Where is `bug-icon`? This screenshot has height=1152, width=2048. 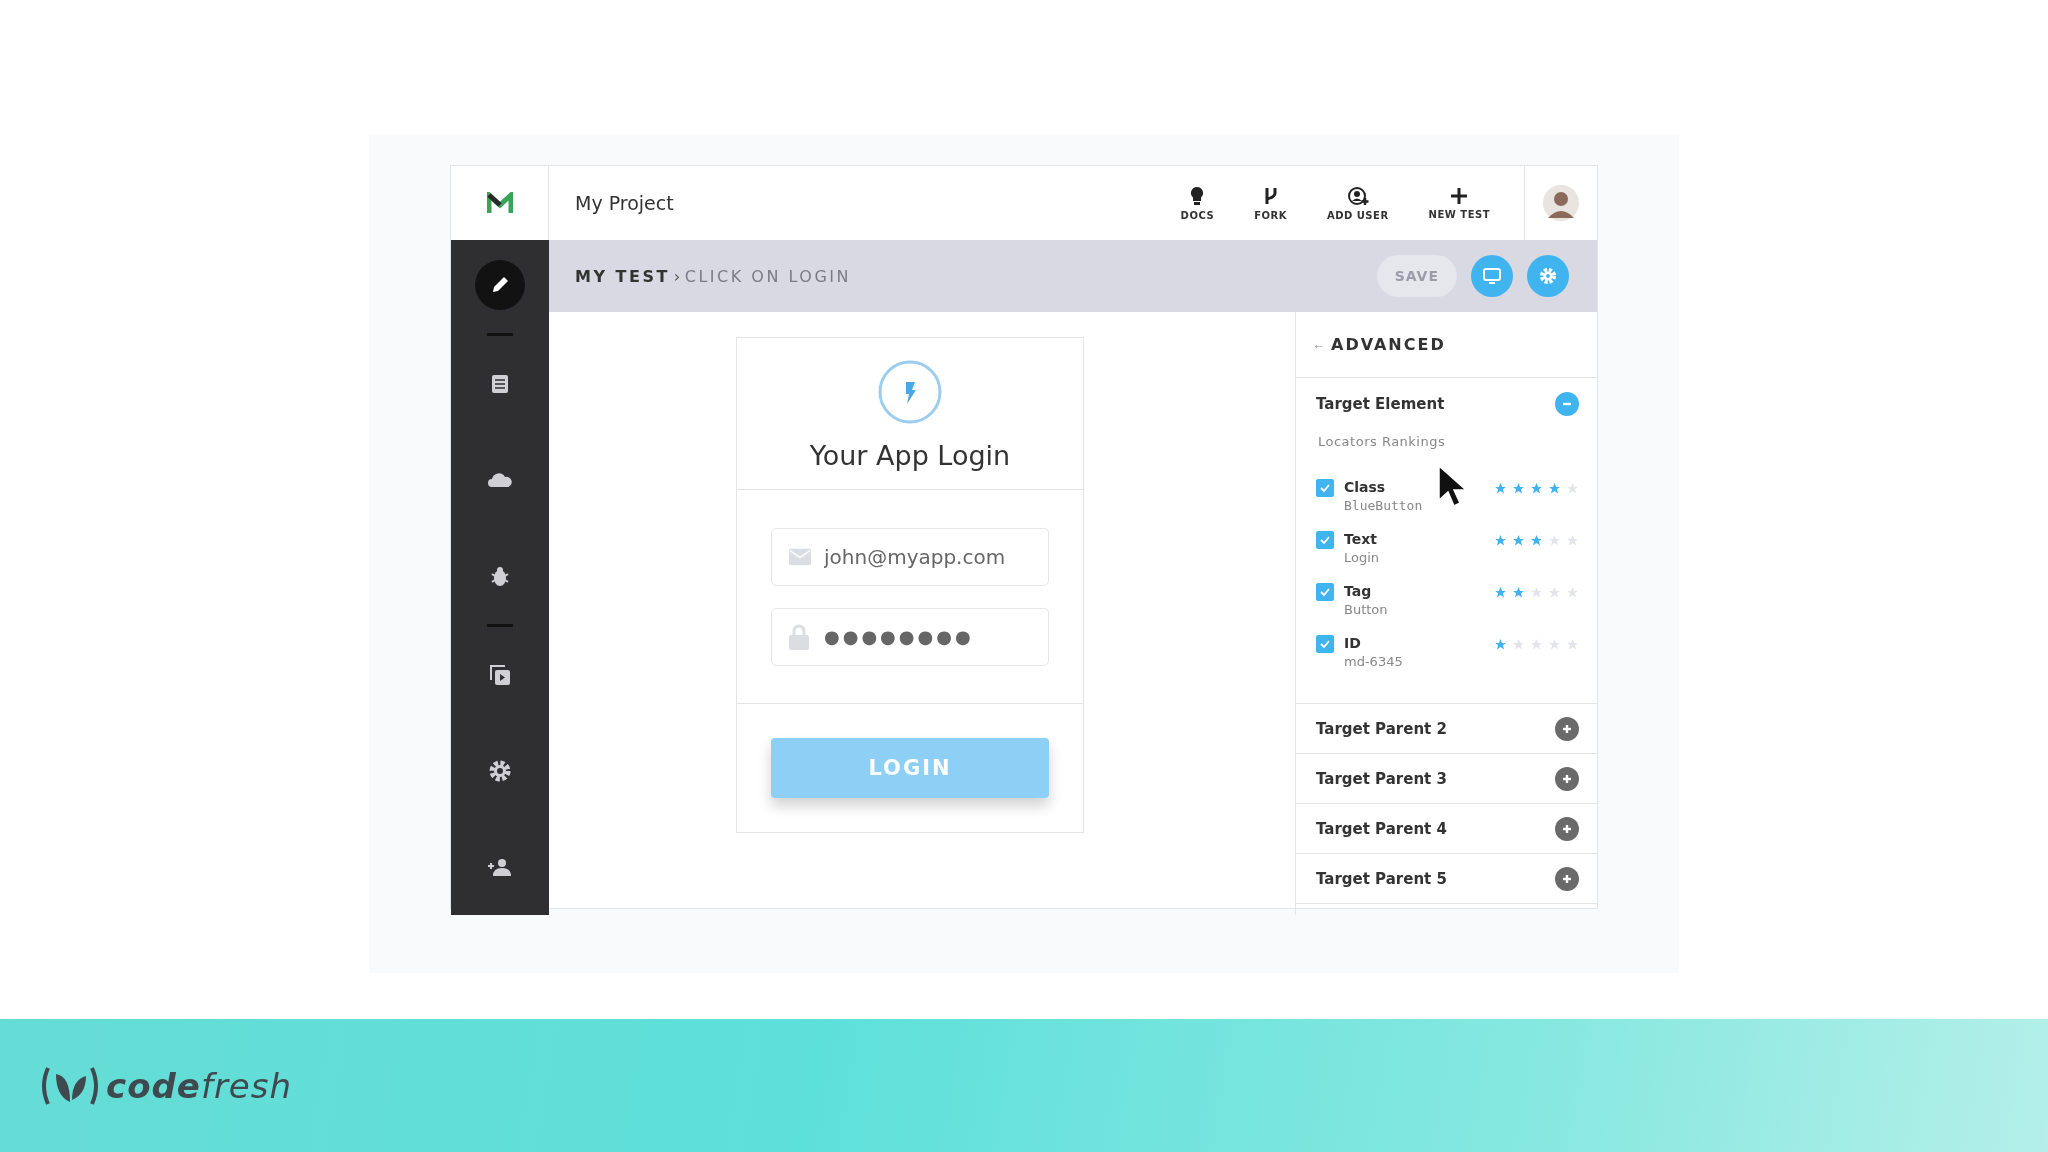 bug-icon is located at coordinates (500, 576).